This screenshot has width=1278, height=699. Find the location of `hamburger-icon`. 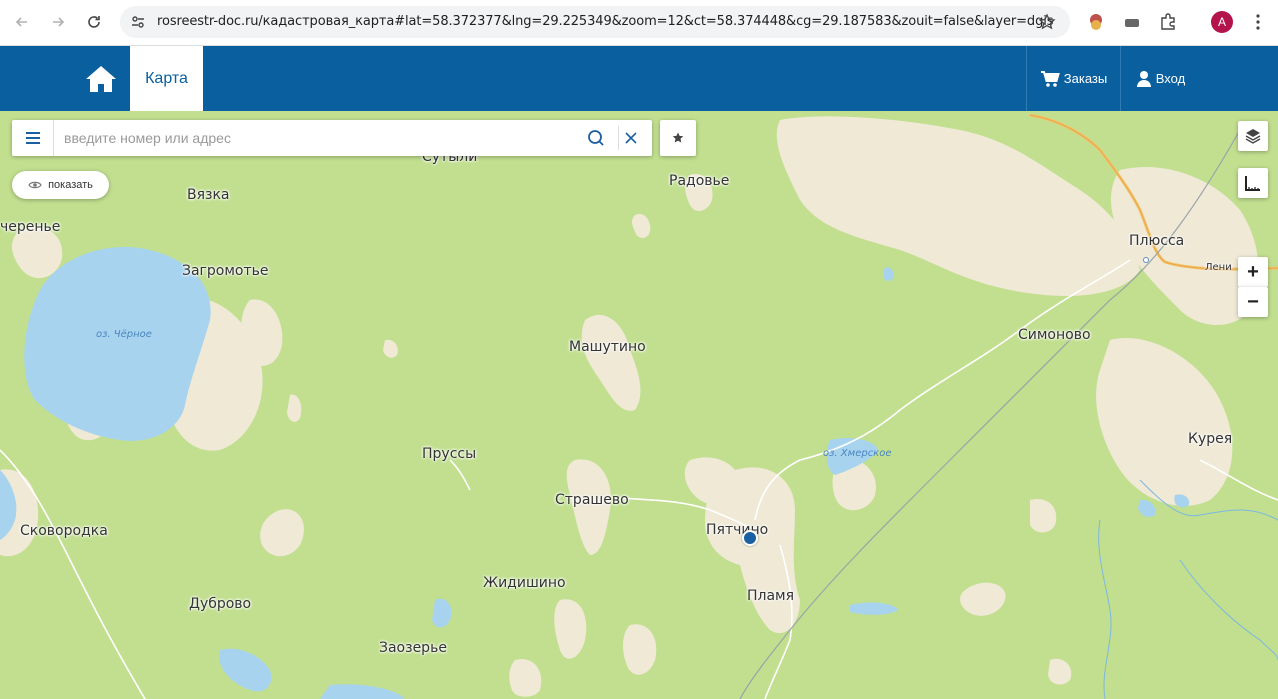

hamburger-icon is located at coordinates (32, 138).